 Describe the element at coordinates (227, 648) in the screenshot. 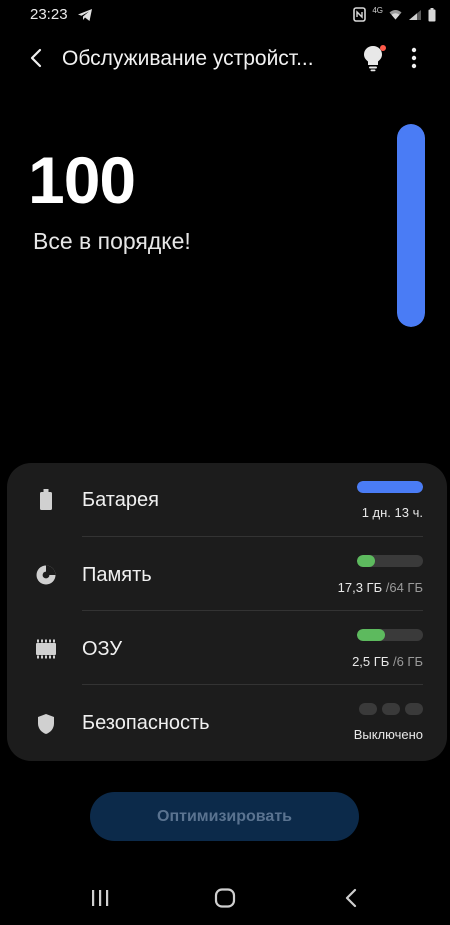

I see `ram-row: ОЗУ 2,5 ГБ /6 ГБ` at that location.